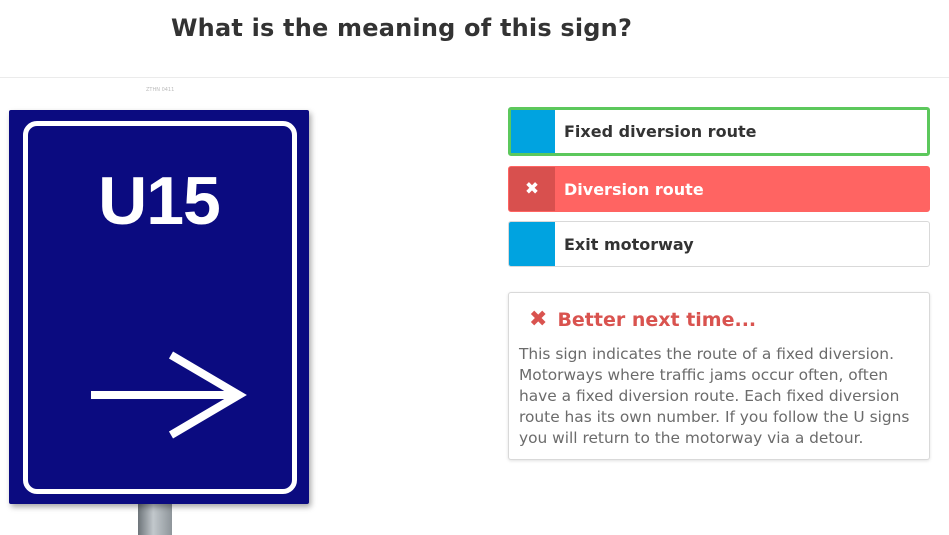 The width and height of the screenshot is (949, 535). What do you see at coordinates (402, 28) in the screenshot?
I see `question-title: What is the meaning of this sign?` at bounding box center [402, 28].